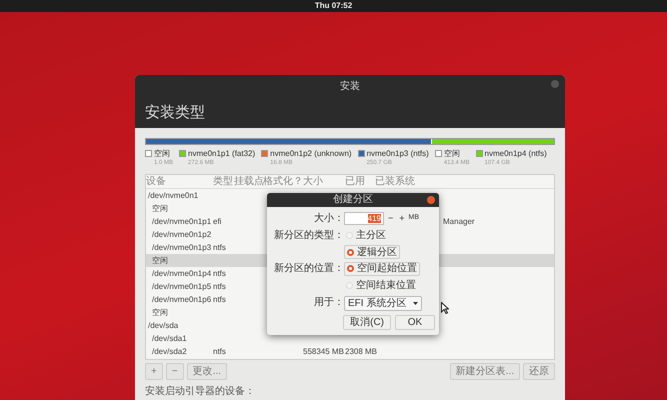 This screenshot has width=667, height=400. What do you see at coordinates (182, 234) in the screenshot?
I see `device-cell: /dev/nvme0n1p2` at bounding box center [182, 234].